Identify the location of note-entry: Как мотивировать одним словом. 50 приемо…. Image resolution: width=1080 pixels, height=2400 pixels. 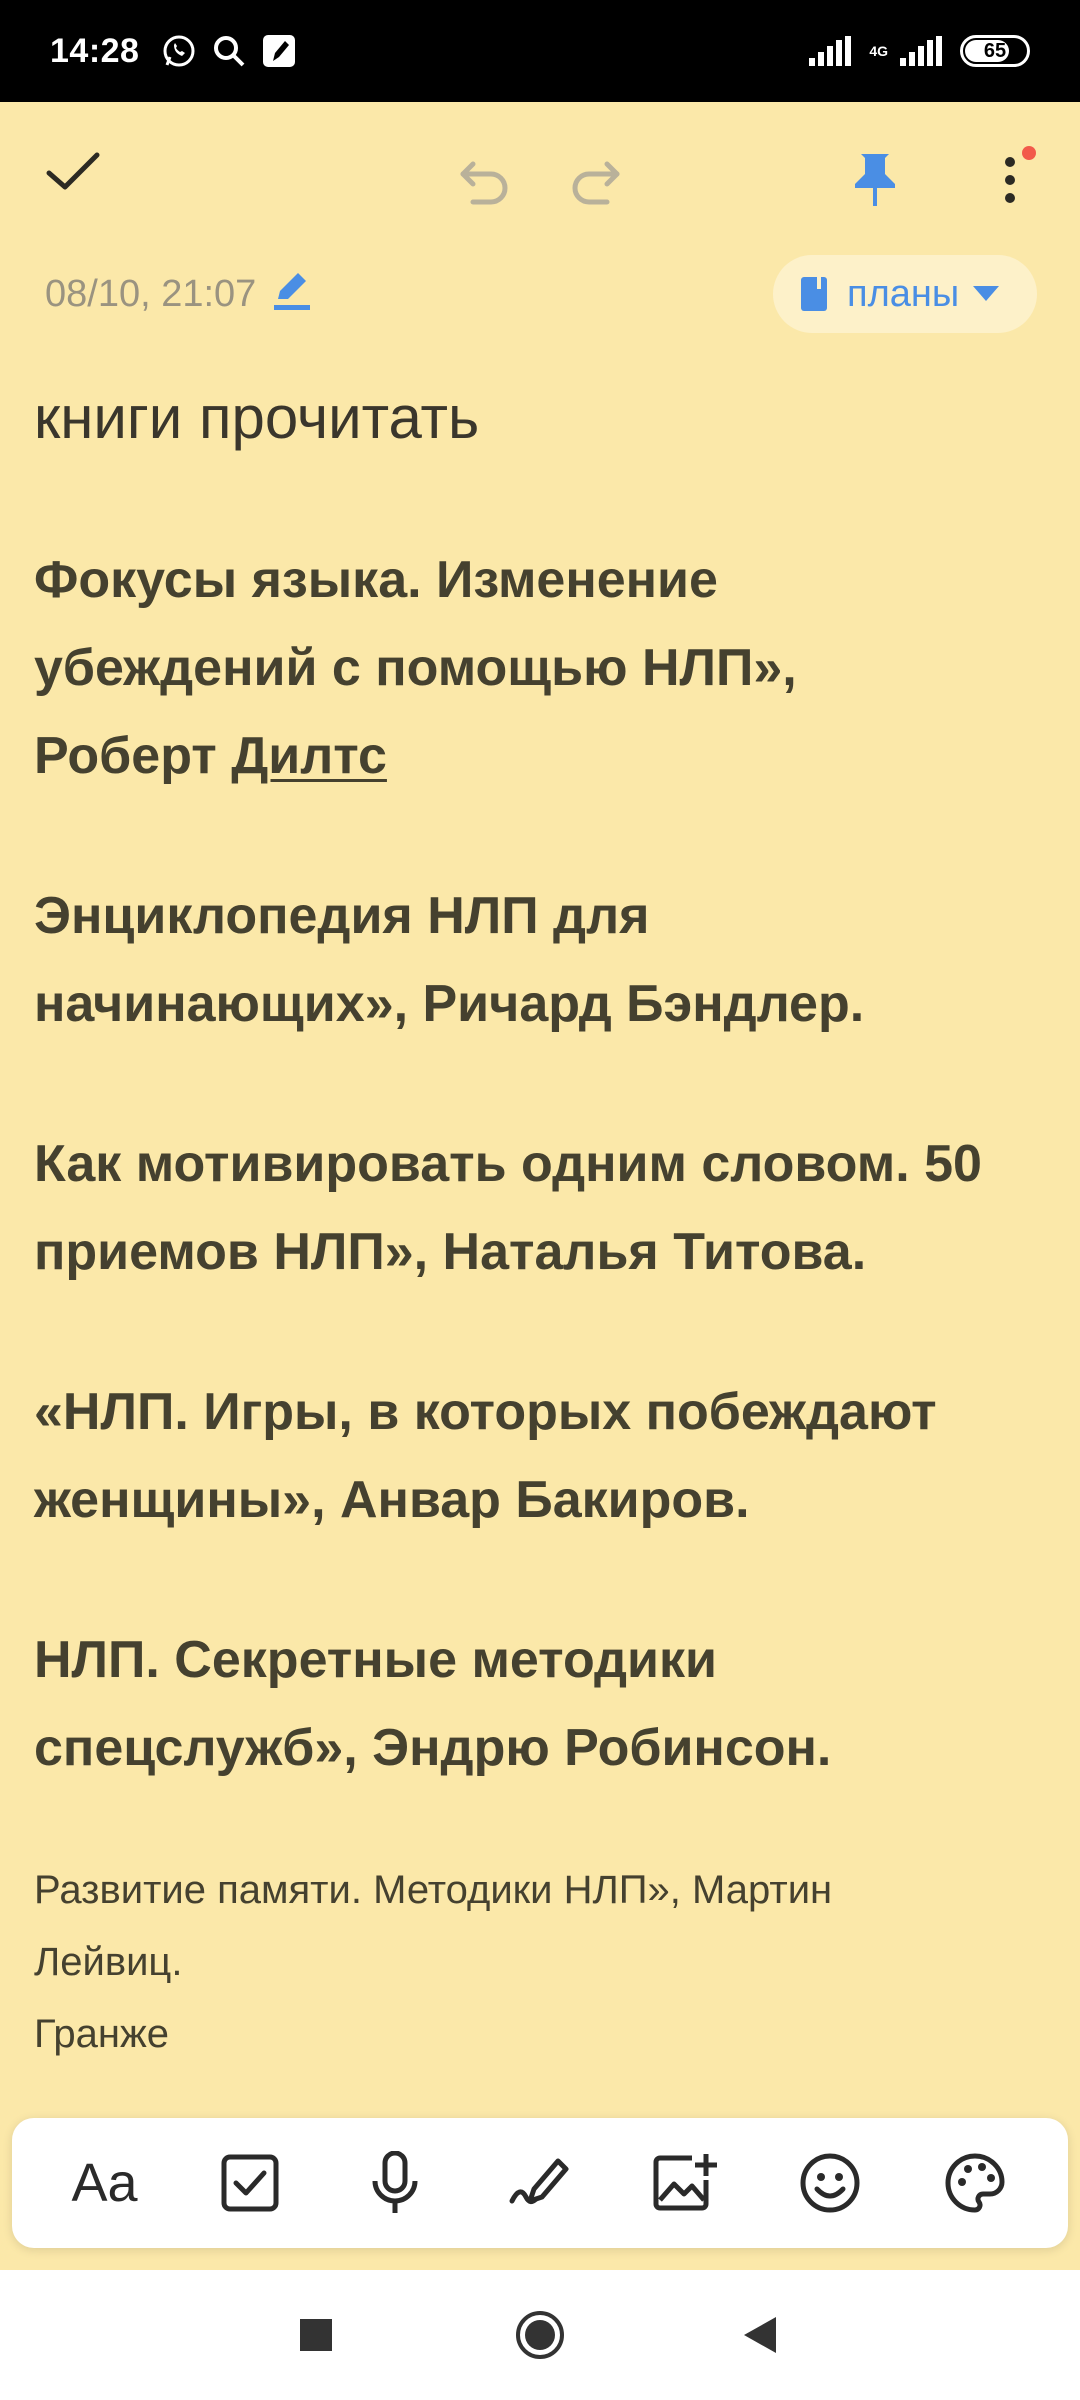
(539, 1208).